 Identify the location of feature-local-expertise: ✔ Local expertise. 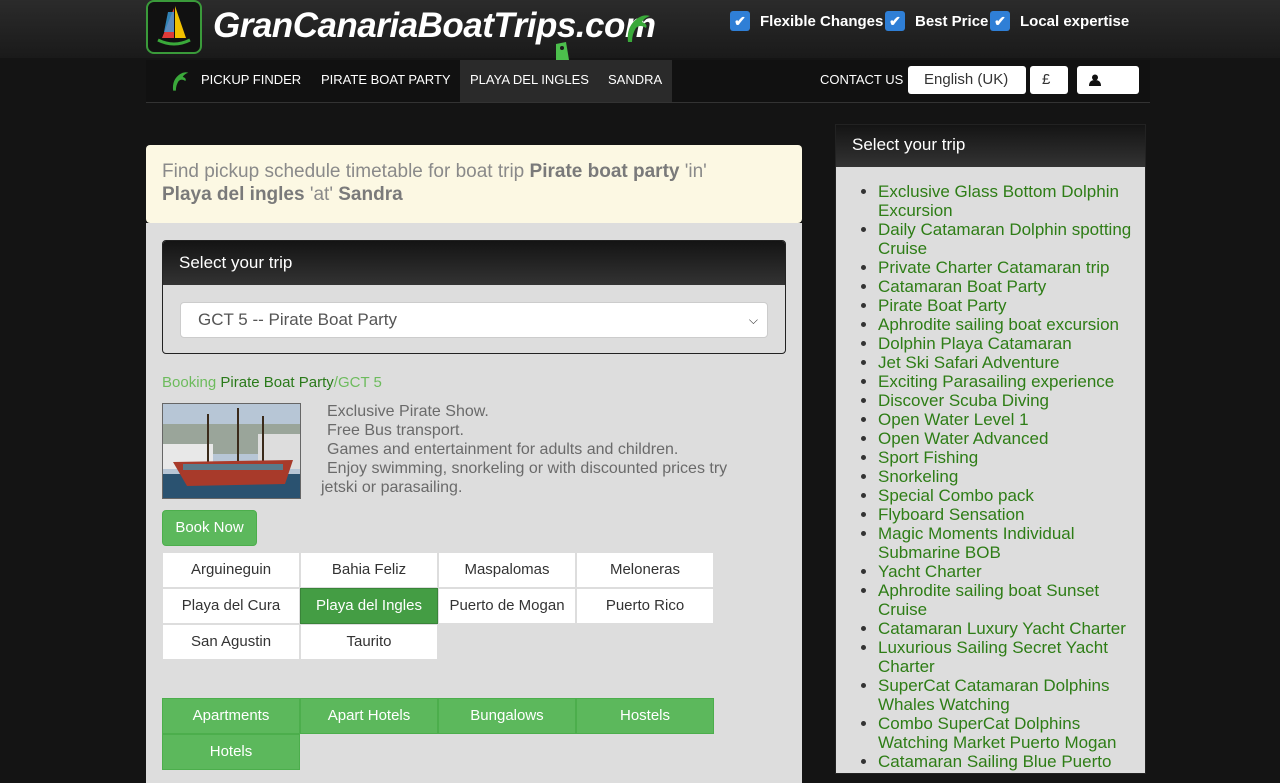
(1059, 21).